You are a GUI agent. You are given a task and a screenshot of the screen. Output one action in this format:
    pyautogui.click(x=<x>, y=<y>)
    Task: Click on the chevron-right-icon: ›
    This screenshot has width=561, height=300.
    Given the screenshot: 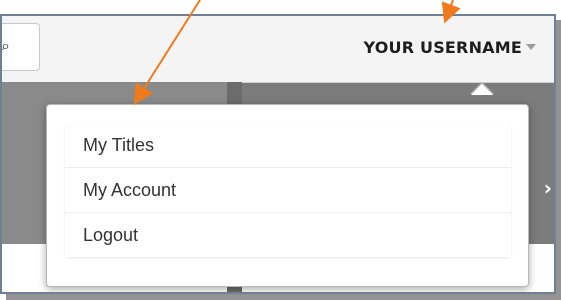 What is the action you would take?
    pyautogui.click(x=548, y=188)
    